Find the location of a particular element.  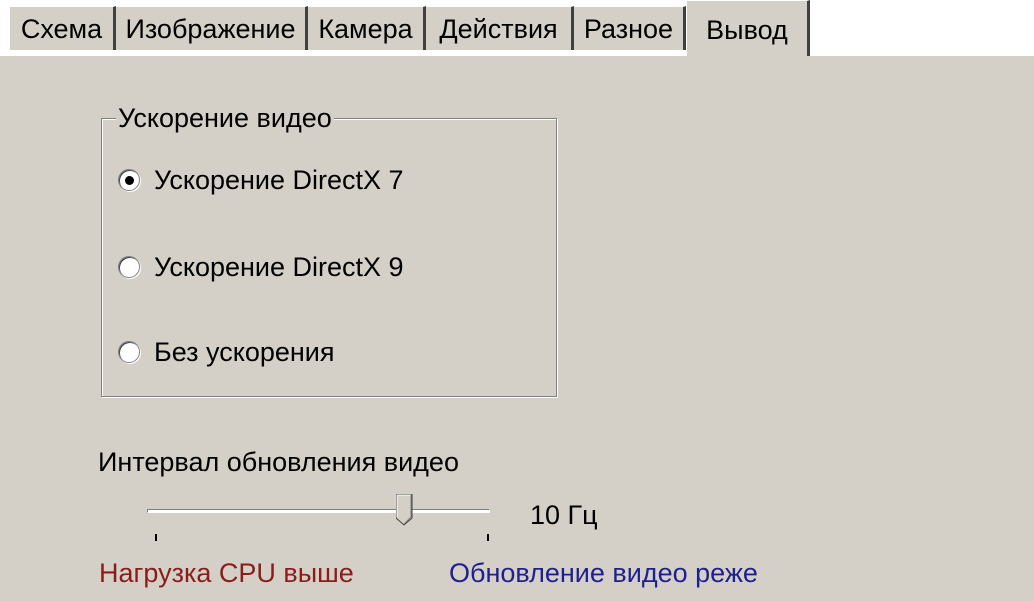

radio-directx9-label: Ускорение DirectX 9 is located at coordinates (279, 266).